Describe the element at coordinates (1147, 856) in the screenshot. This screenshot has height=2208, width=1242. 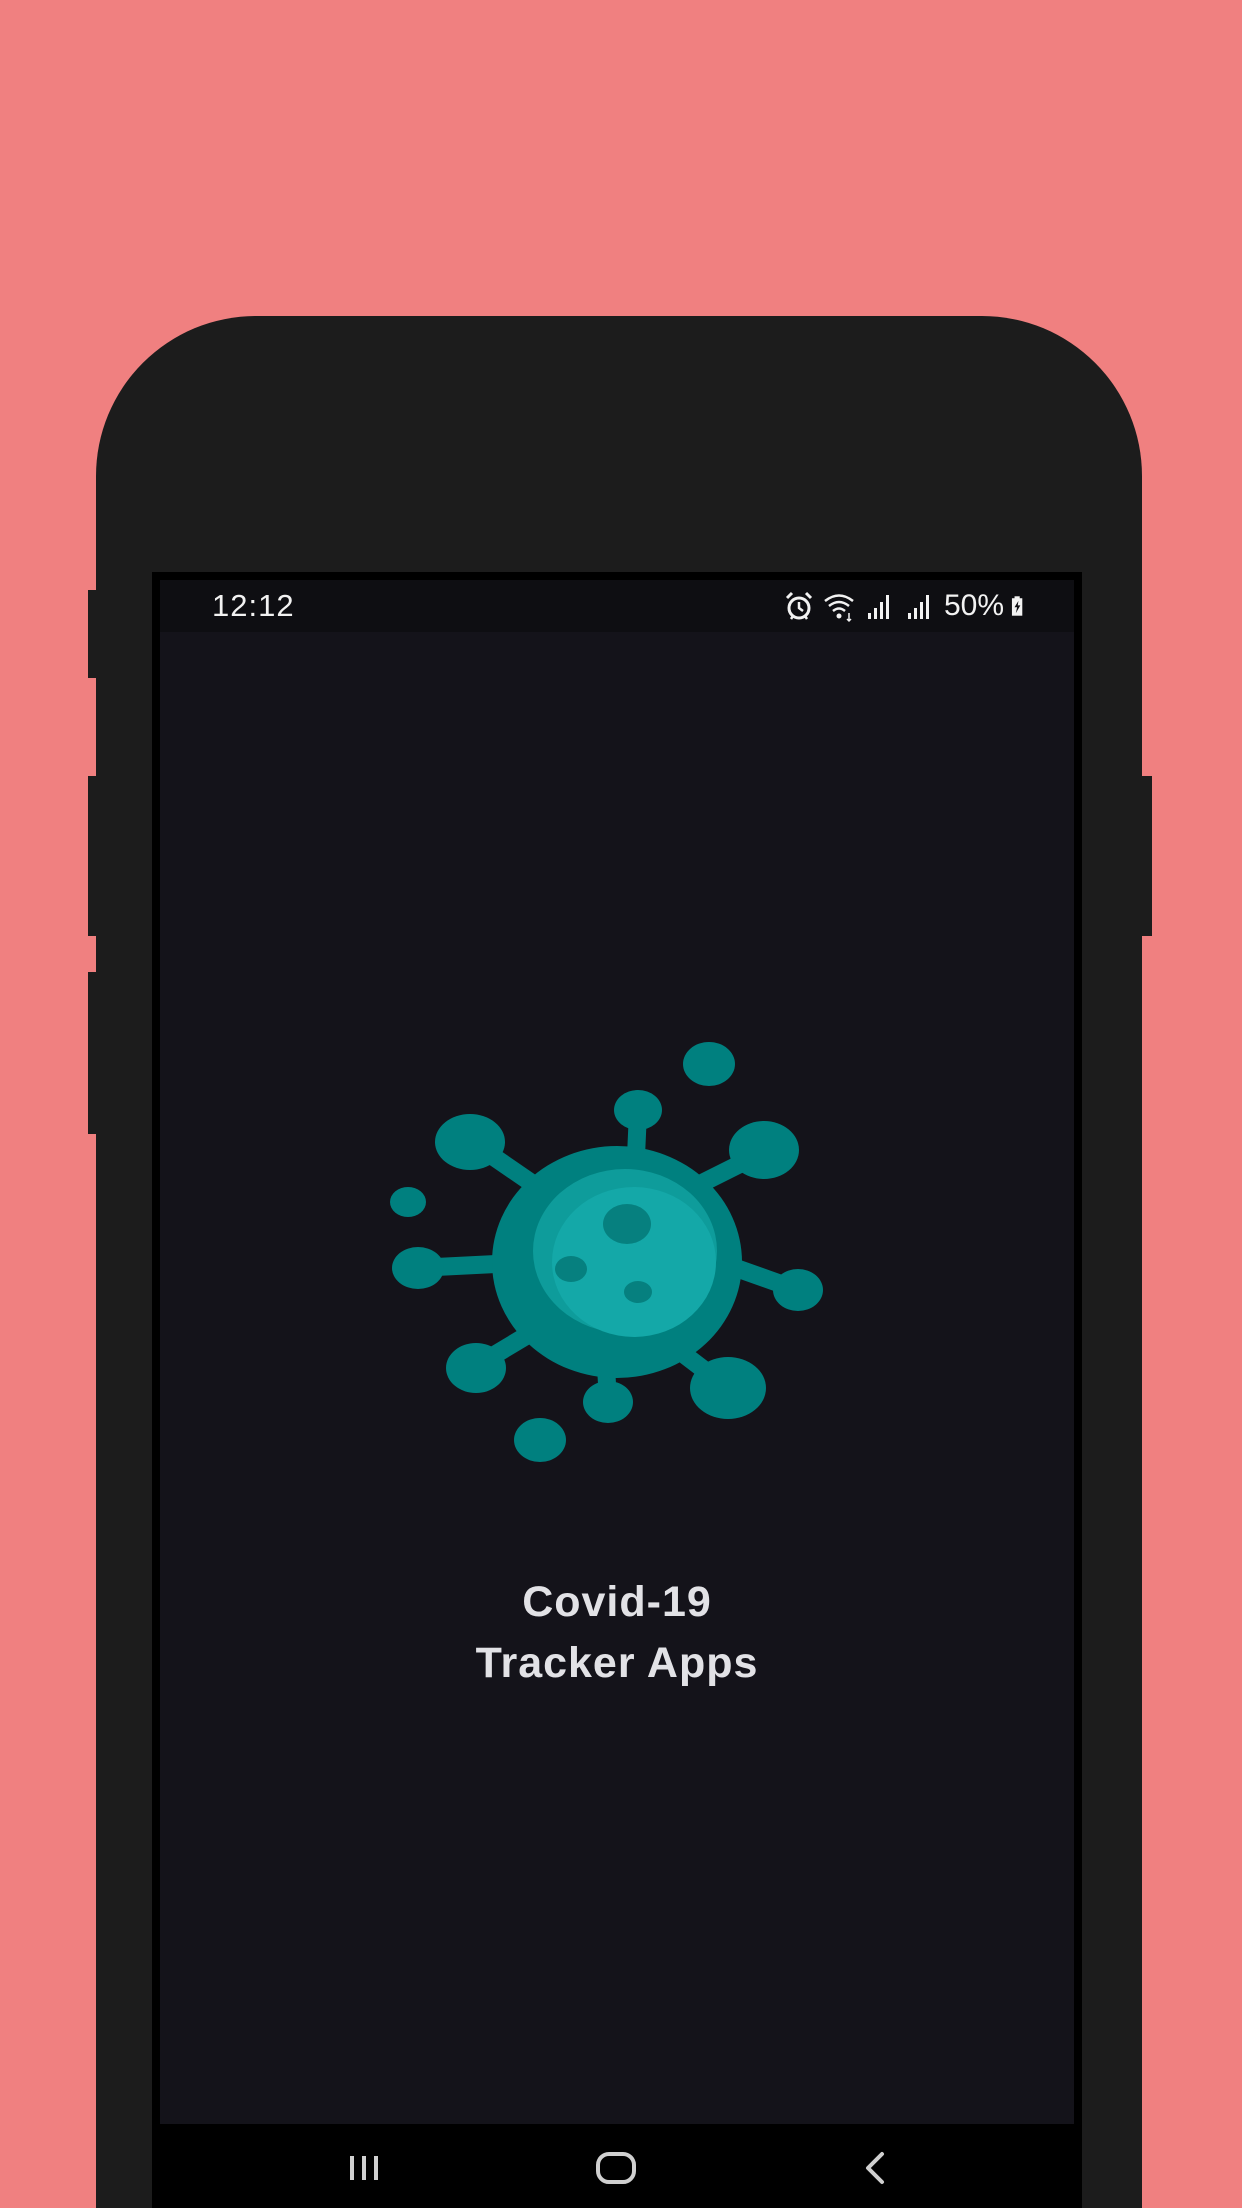
I see `phone-side-button` at that location.